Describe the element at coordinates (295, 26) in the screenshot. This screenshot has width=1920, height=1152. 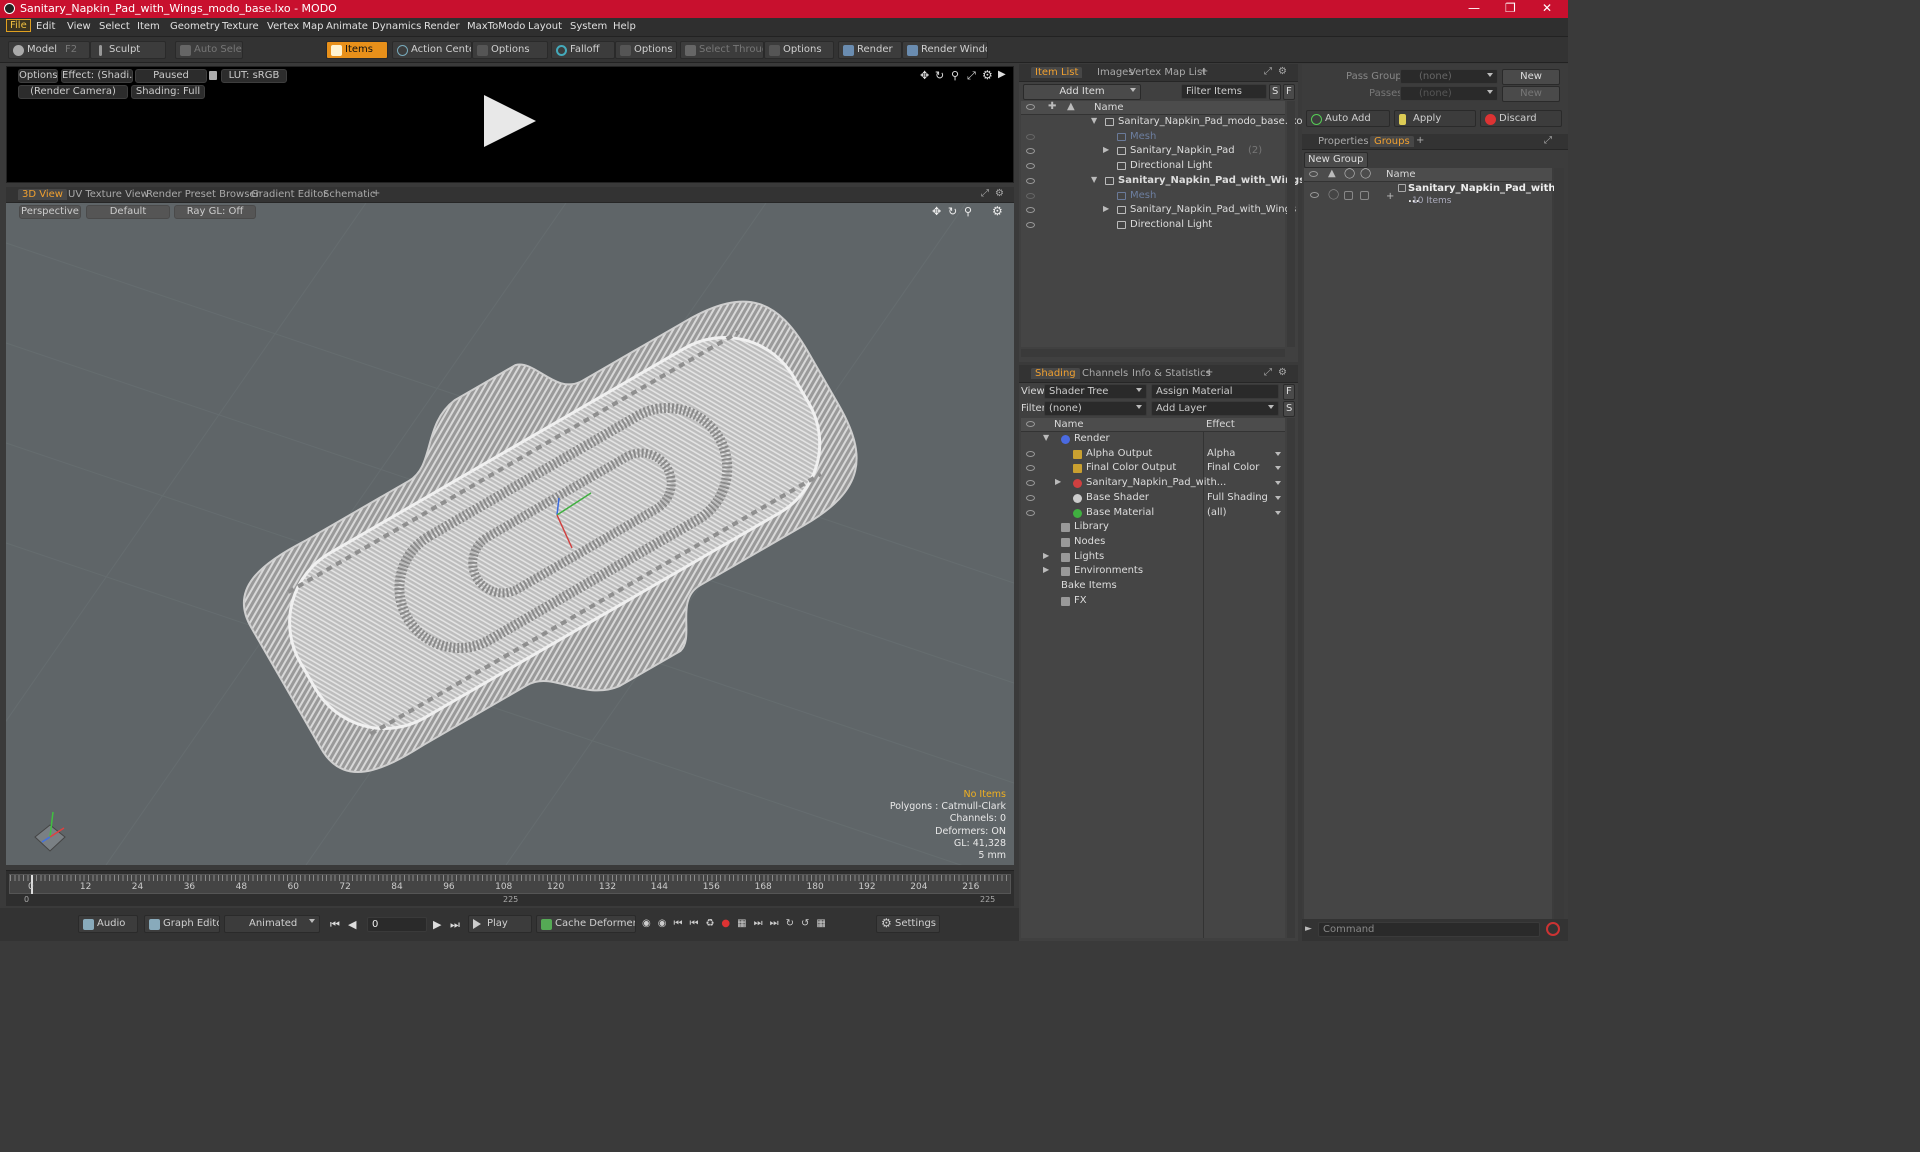
I see `menu-vertex-map: Vertex Map` at that location.